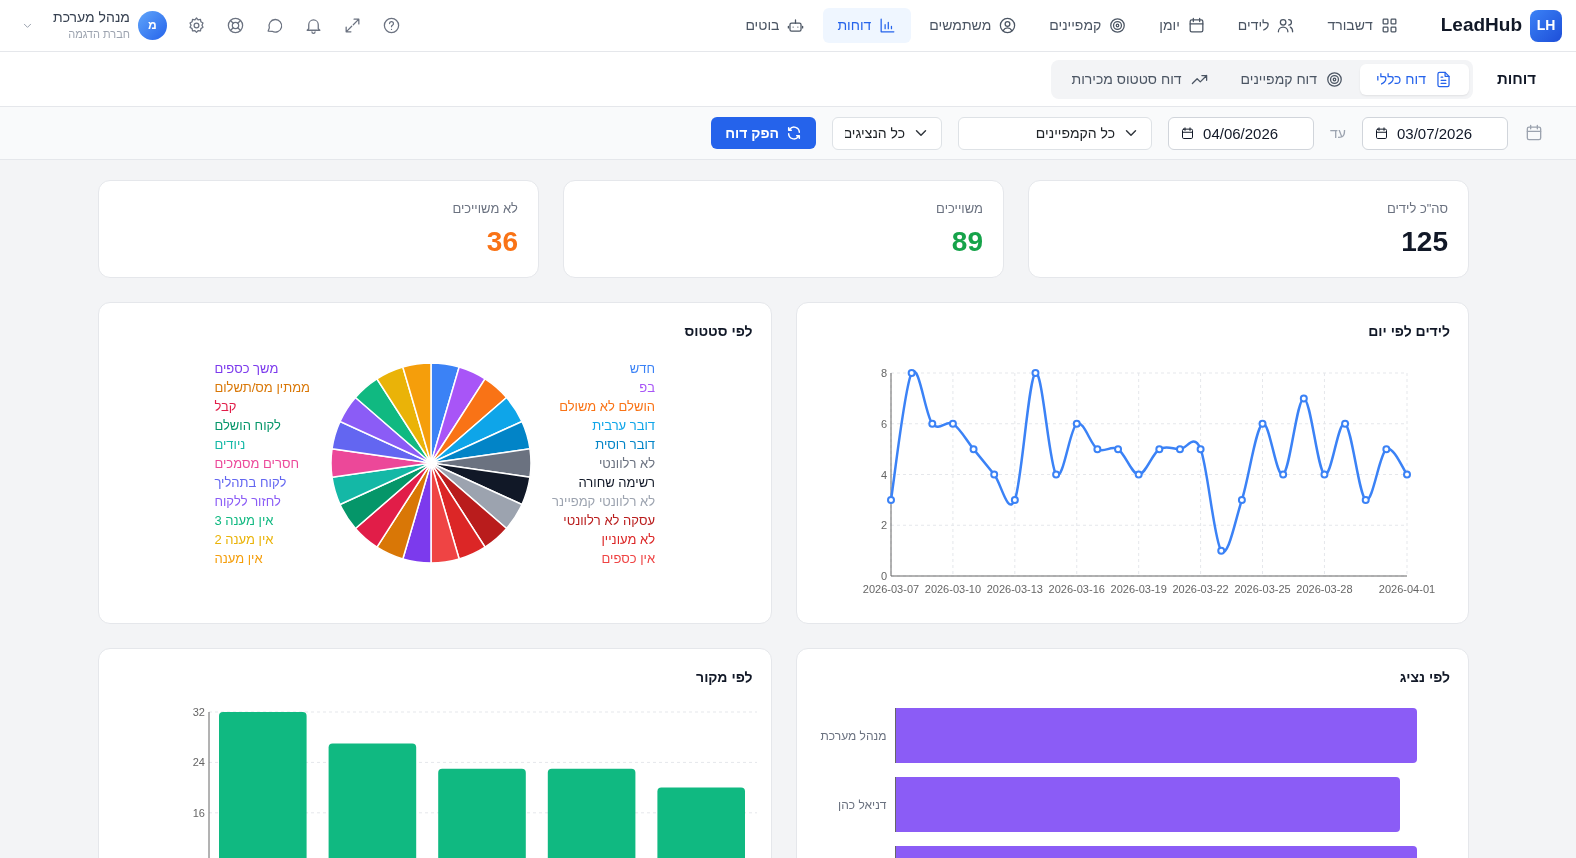 This screenshot has width=1576, height=858. Describe the element at coordinates (775, 25) in the screenshot. I see `nav-link: בוטים` at that location.